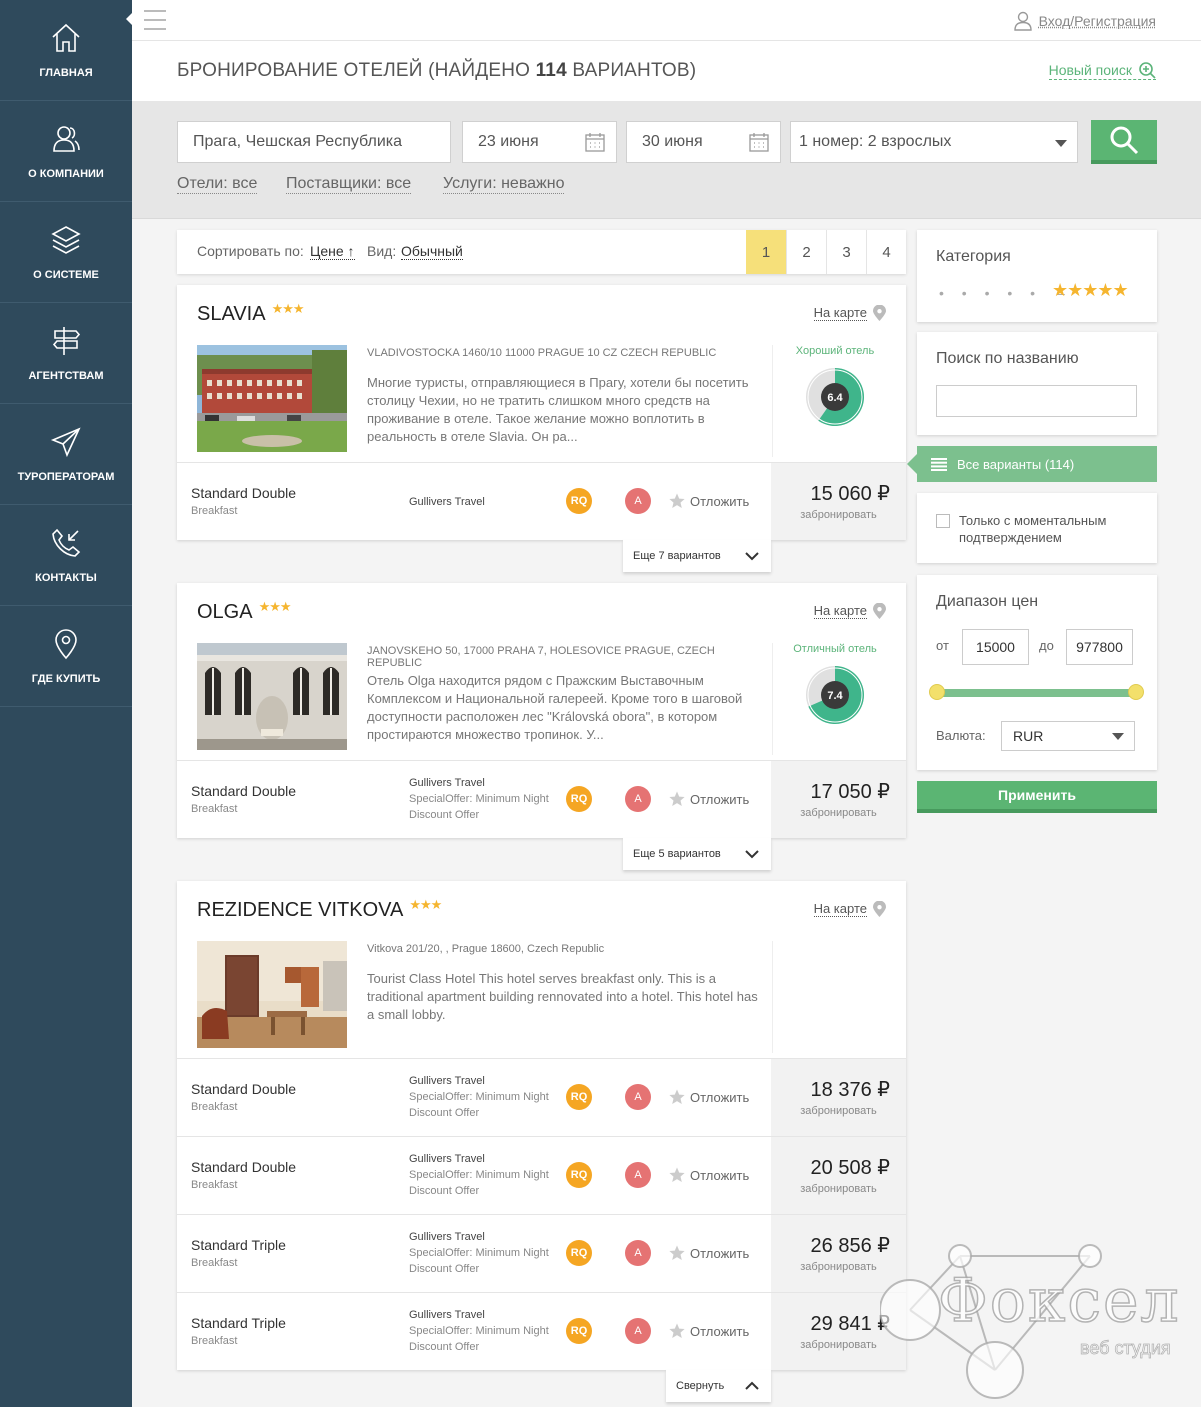 The image size is (1201, 1407). What do you see at coordinates (1036, 401) in the screenshot?
I see `hotel-name-search-input` at bounding box center [1036, 401].